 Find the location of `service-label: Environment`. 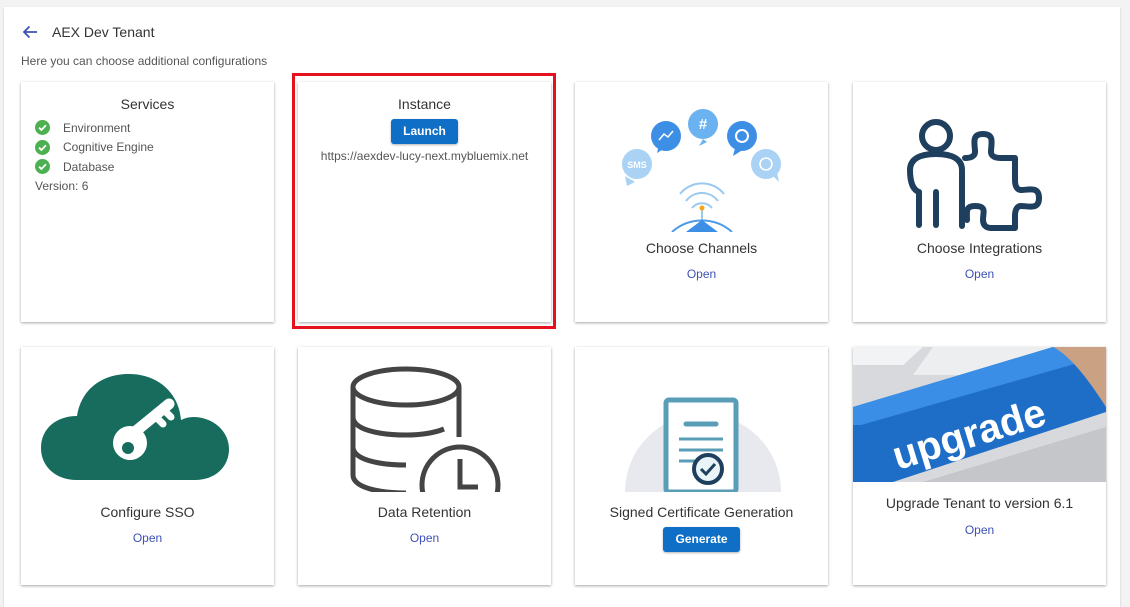

service-label: Environment is located at coordinates (97, 127).